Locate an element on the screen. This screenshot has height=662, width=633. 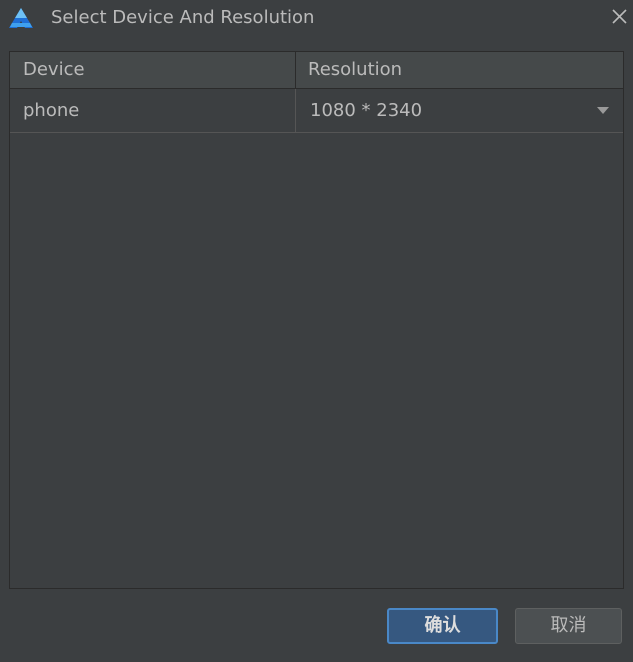
confirm-button: 确认 is located at coordinates (442, 626).